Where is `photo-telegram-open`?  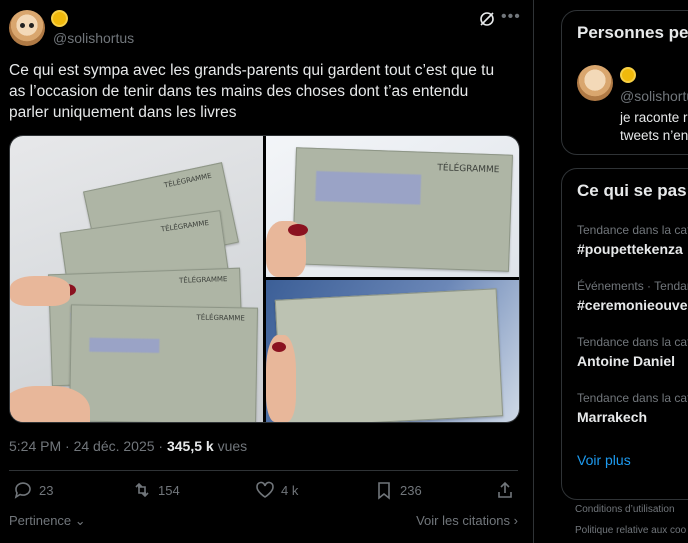 photo-telegram-open is located at coordinates (392, 351).